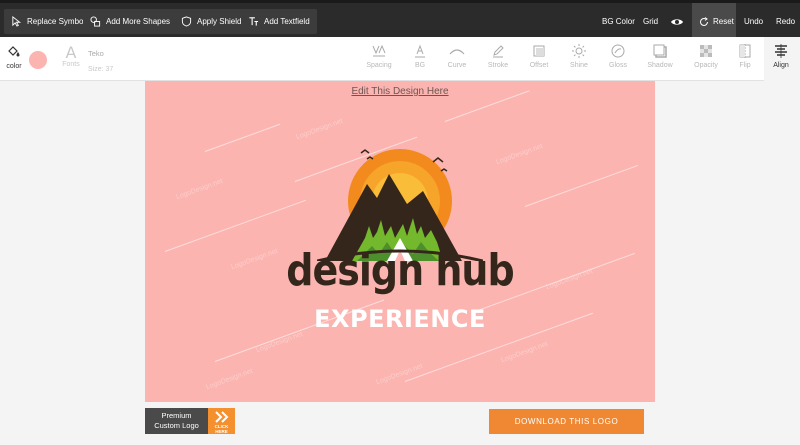 The height and width of the screenshot is (445, 800). I want to click on font-name: Teko, so click(96, 53).